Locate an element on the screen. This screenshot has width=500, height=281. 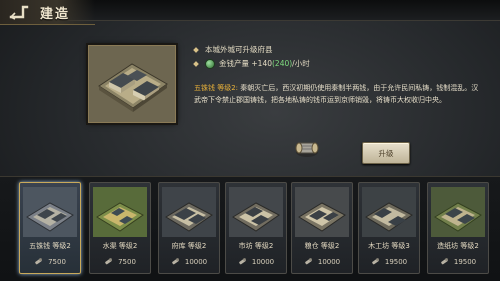
building-card: 粮仓 等级2 10000 is located at coordinates (322, 228).